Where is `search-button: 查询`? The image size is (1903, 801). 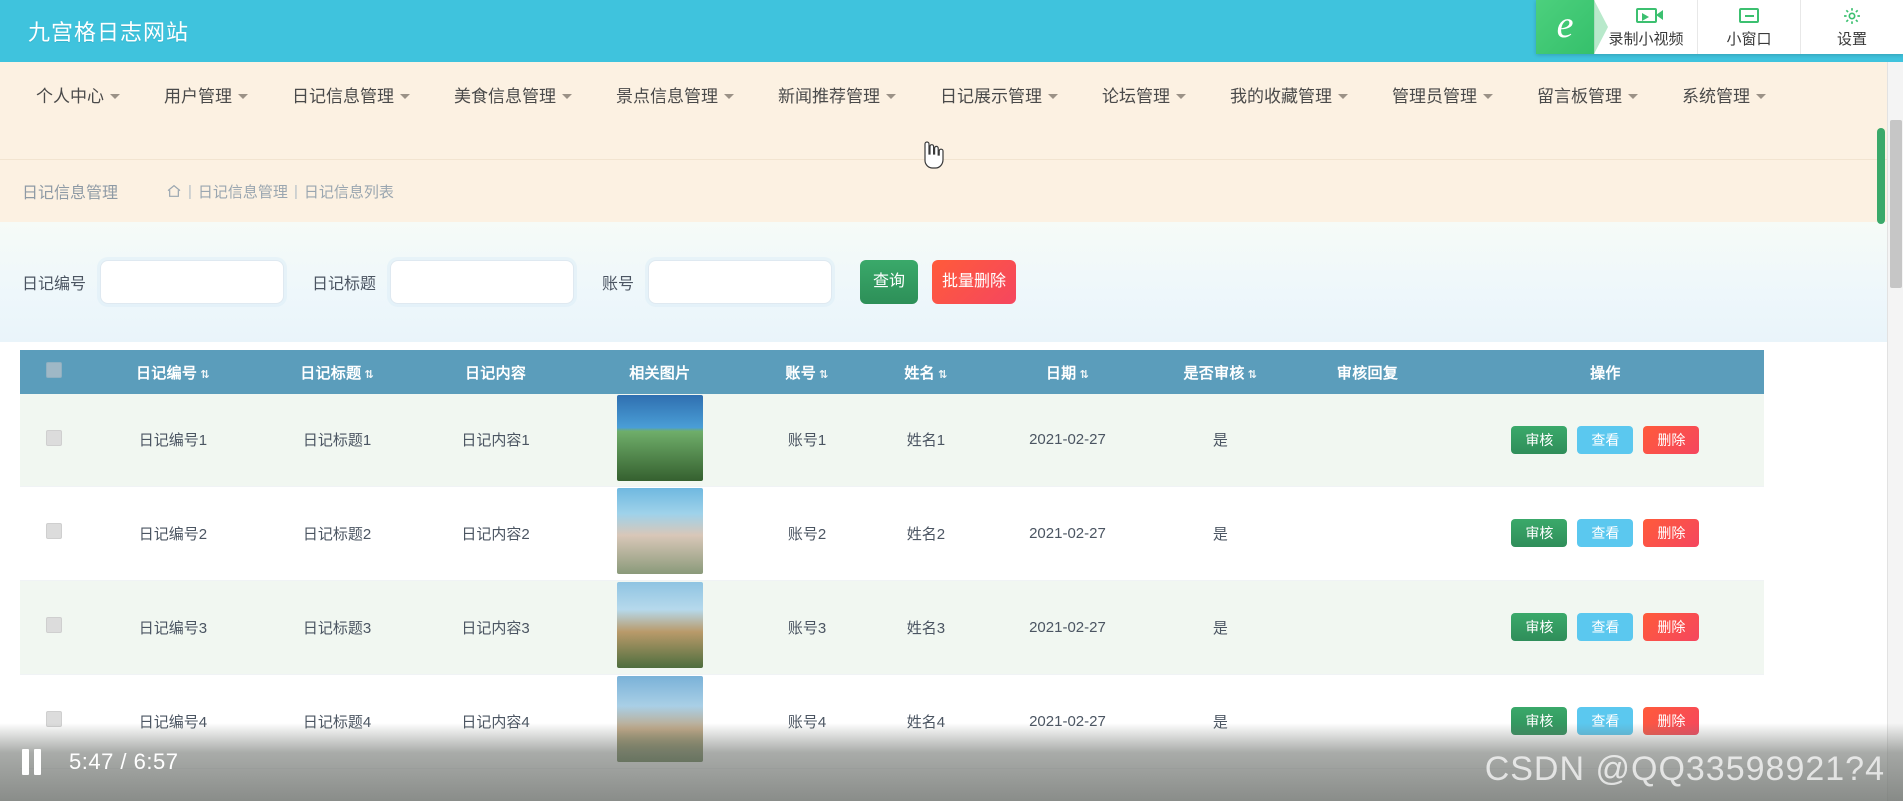 search-button: 查询 is located at coordinates (889, 282).